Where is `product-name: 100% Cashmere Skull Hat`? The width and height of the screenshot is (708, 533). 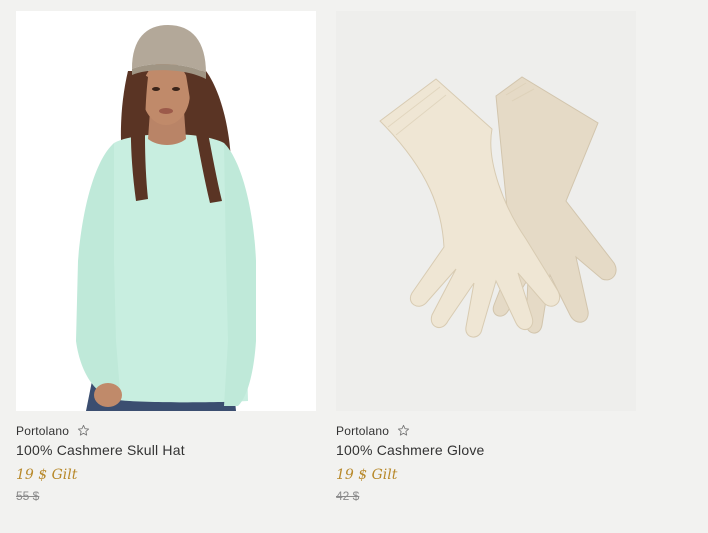 product-name: 100% Cashmere Skull Hat is located at coordinates (166, 450).